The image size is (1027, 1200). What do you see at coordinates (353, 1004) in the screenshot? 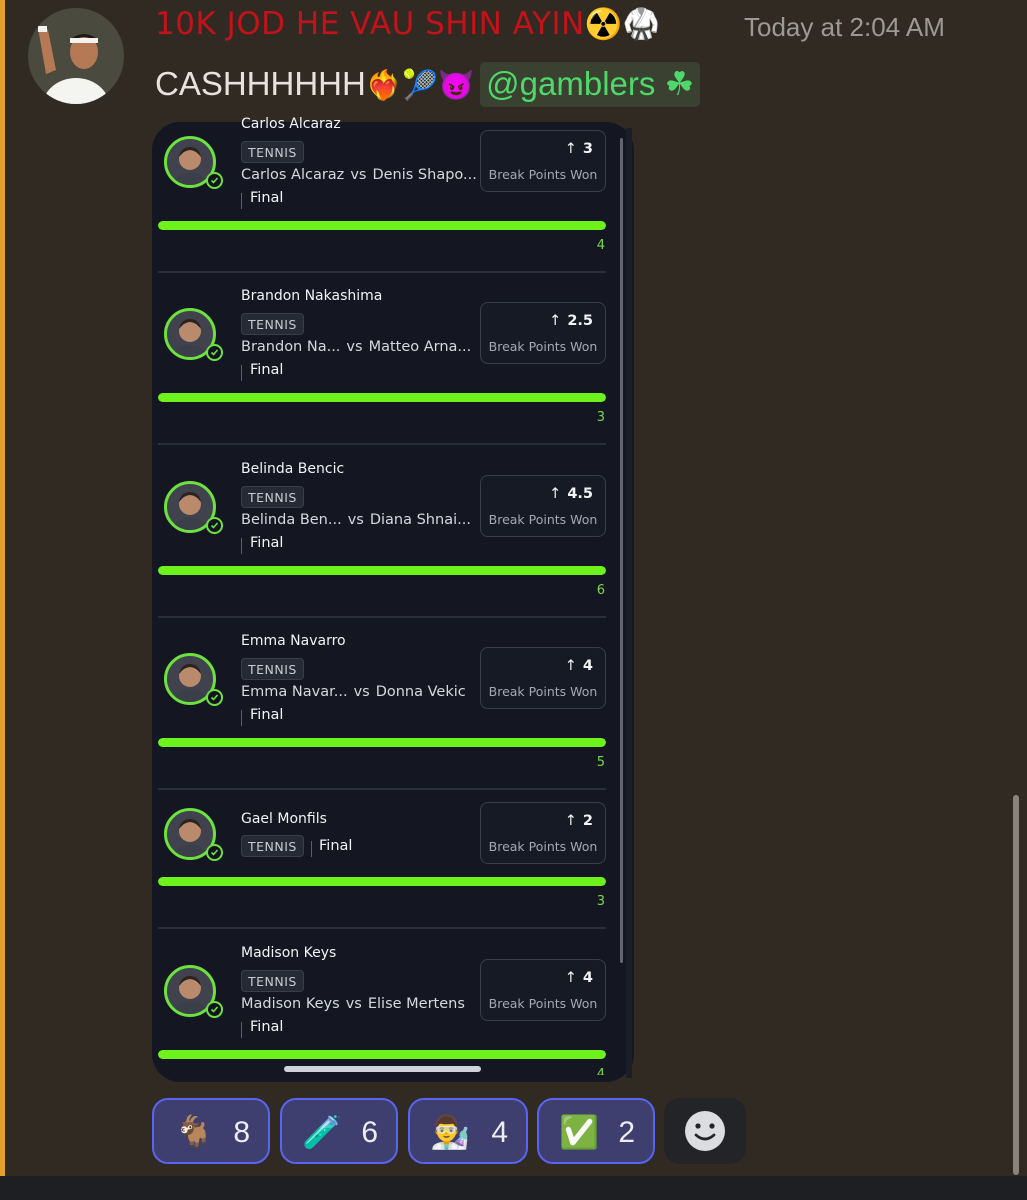
I see `matchup: Madison Keys vs Elise Mertens` at bounding box center [353, 1004].